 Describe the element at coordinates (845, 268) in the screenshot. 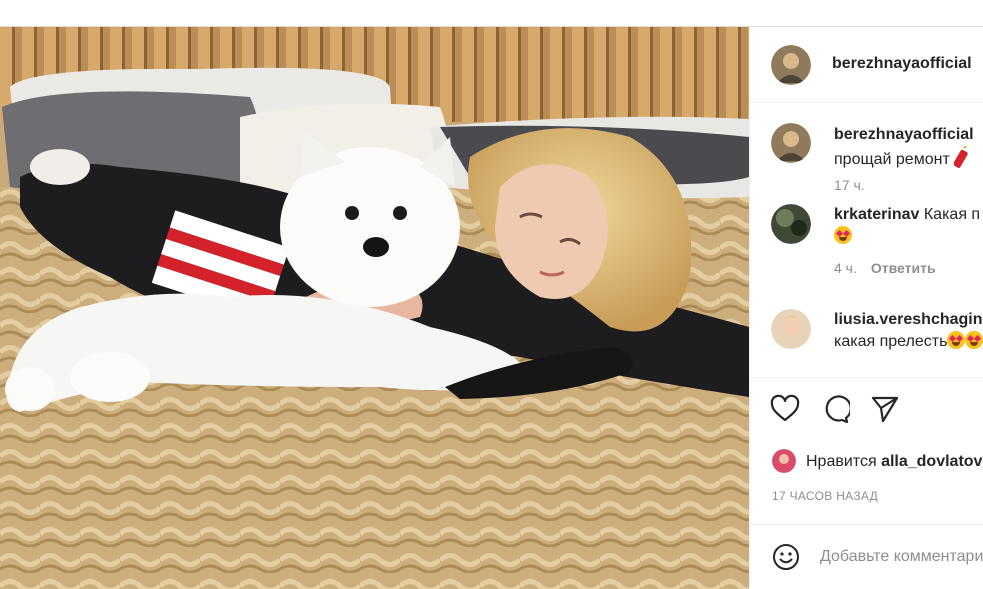

I see `comment-time: 4 ч.` at that location.